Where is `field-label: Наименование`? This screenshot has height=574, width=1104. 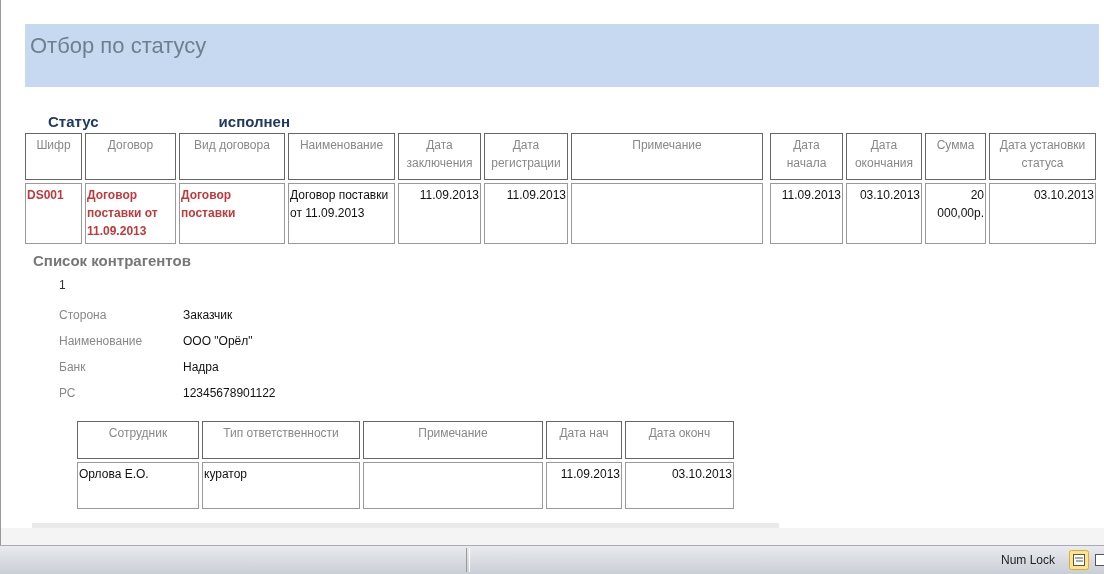
field-label: Наименование is located at coordinates (101, 342).